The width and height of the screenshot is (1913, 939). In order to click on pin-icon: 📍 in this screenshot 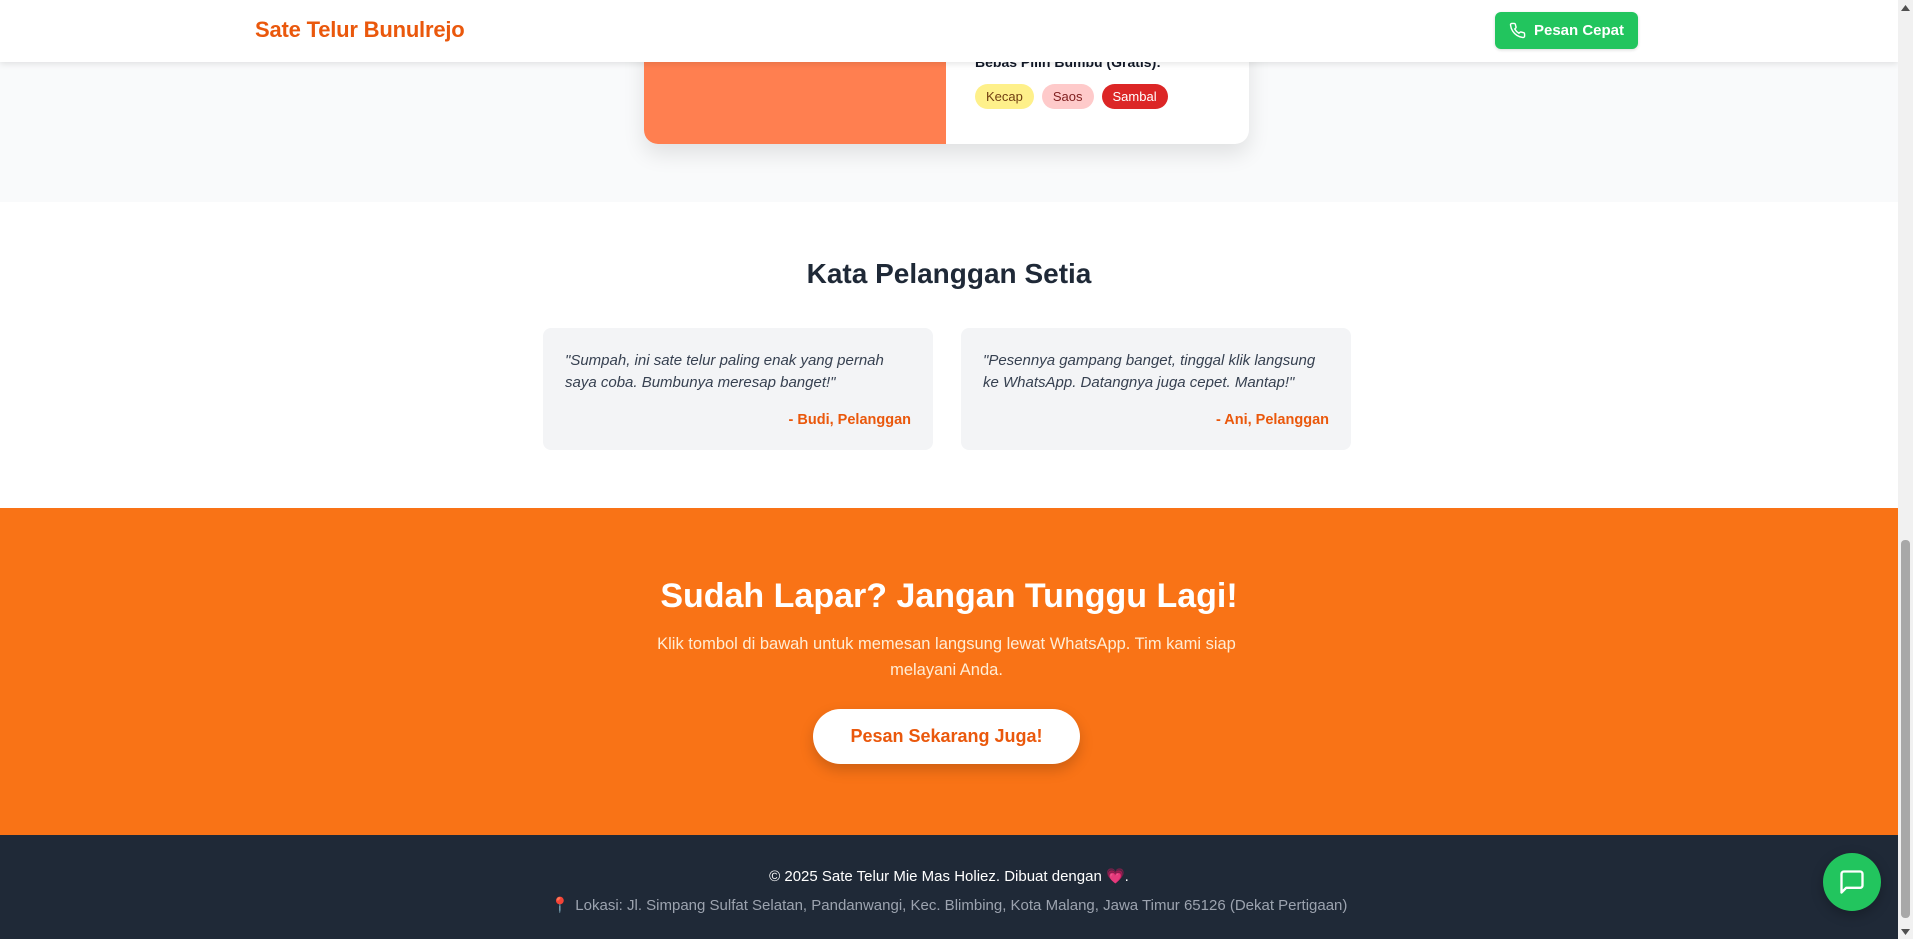, I will do `click(560, 905)`.